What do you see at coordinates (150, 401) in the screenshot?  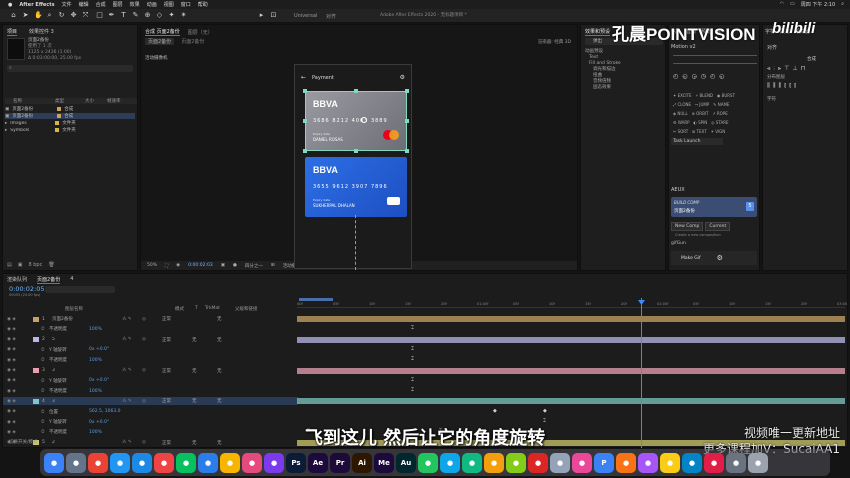 I see `timeline-layer-row: ◉ ◈ 4 3 ⁂ ✎ ◎ 正常无无` at bounding box center [150, 401].